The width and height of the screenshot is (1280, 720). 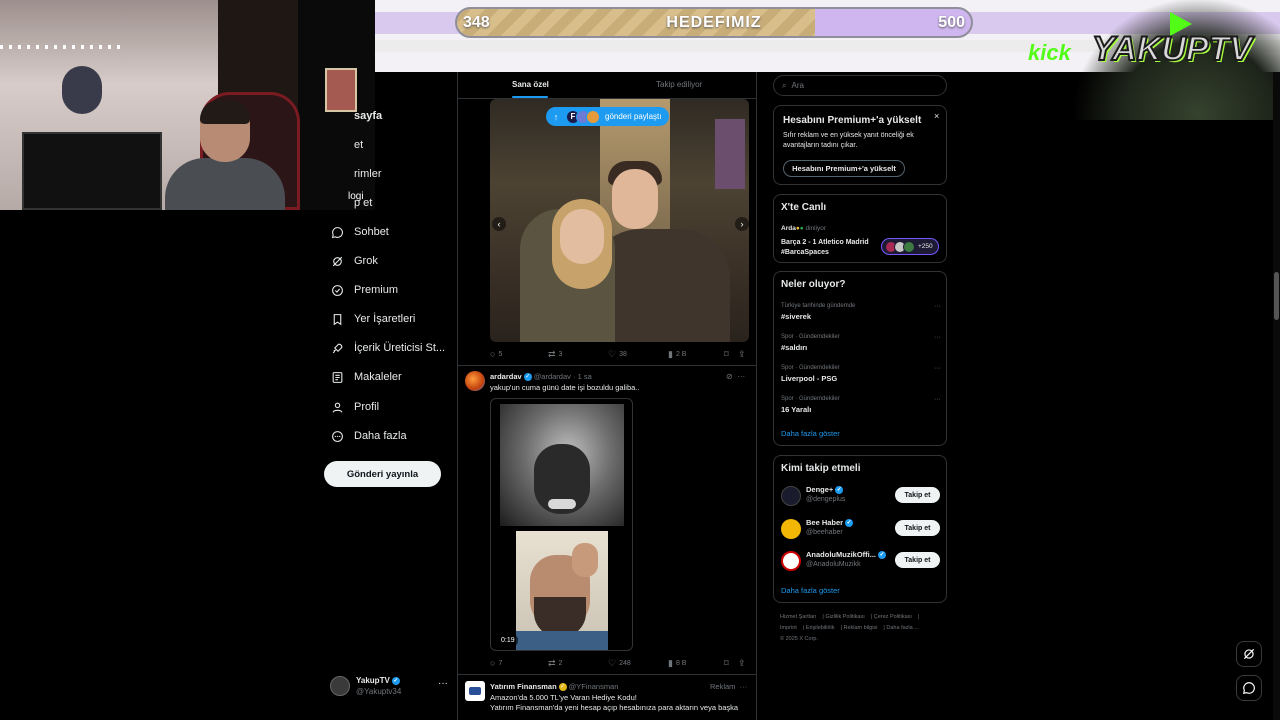 I want to click on nav-label: Yer İşaretleri, so click(x=385, y=319).